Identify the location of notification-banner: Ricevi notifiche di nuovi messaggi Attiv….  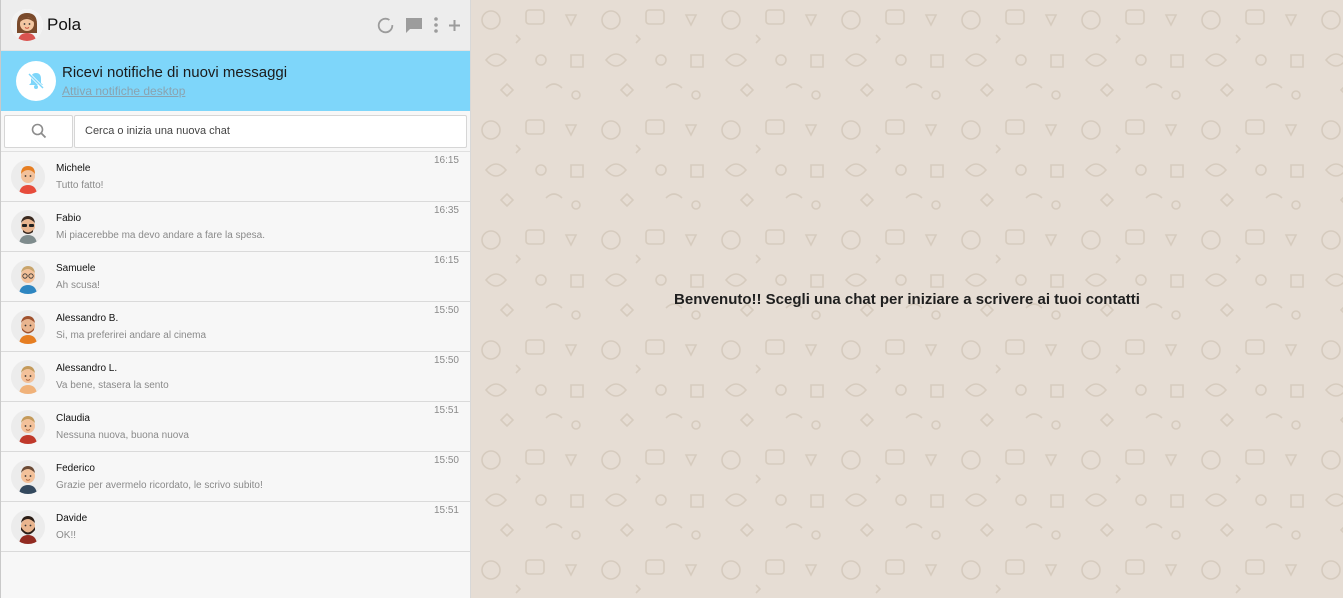
(235, 81).